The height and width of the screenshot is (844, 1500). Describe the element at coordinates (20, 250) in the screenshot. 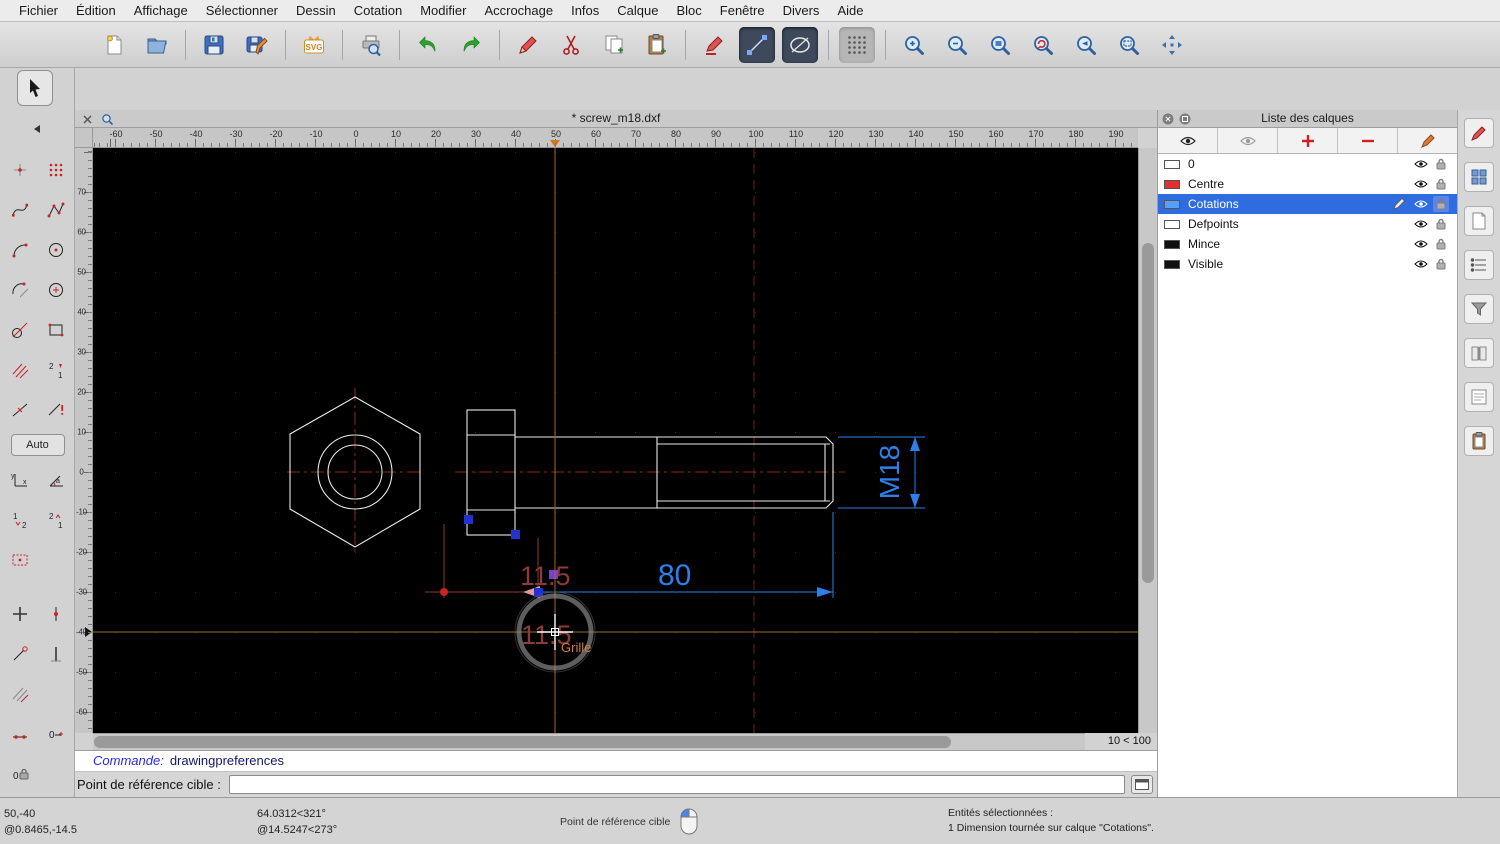

I see `tool-arc` at that location.